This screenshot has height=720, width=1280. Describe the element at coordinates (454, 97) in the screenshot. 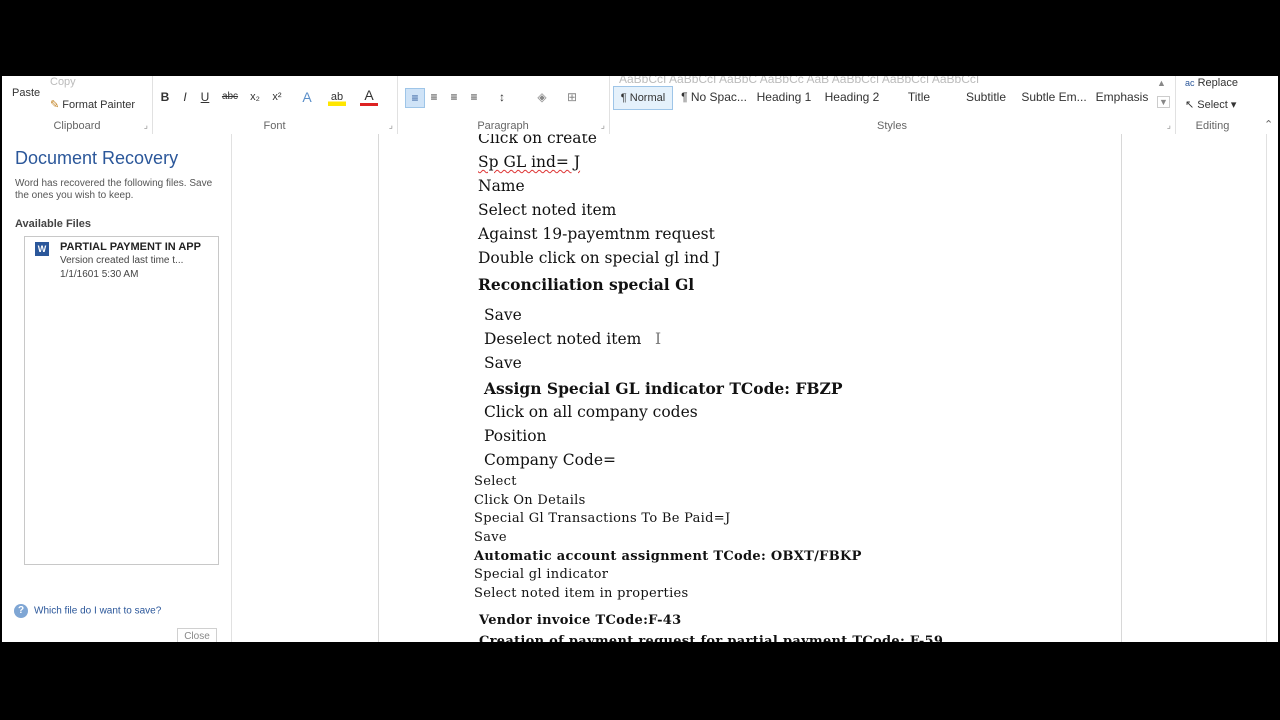

I see `align-right-icon: ≡` at that location.